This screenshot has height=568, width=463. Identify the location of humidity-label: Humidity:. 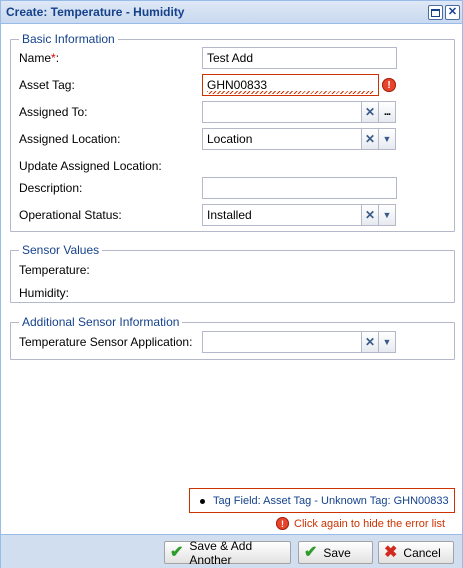
(44, 293).